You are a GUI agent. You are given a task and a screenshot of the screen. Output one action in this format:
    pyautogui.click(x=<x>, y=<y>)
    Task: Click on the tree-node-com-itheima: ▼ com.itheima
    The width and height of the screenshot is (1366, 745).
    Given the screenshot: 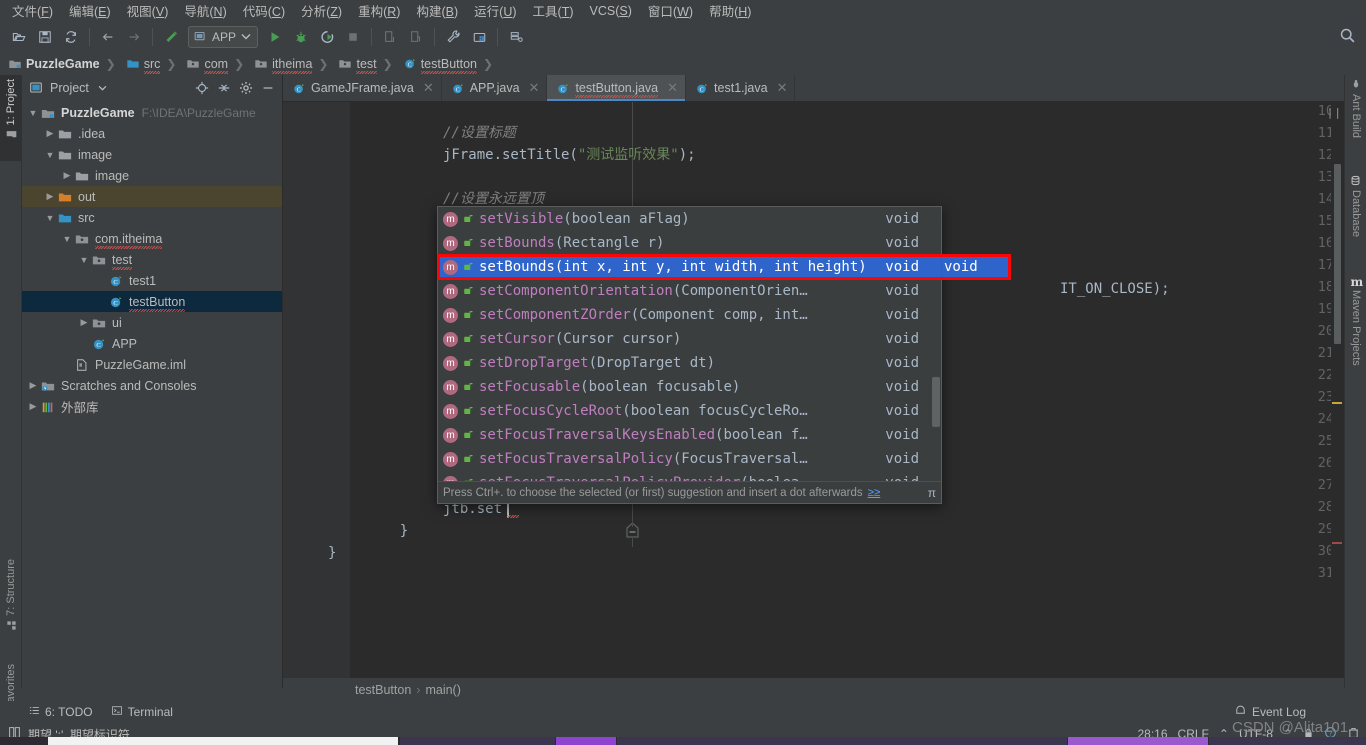 What is the action you would take?
    pyautogui.click(x=152, y=238)
    